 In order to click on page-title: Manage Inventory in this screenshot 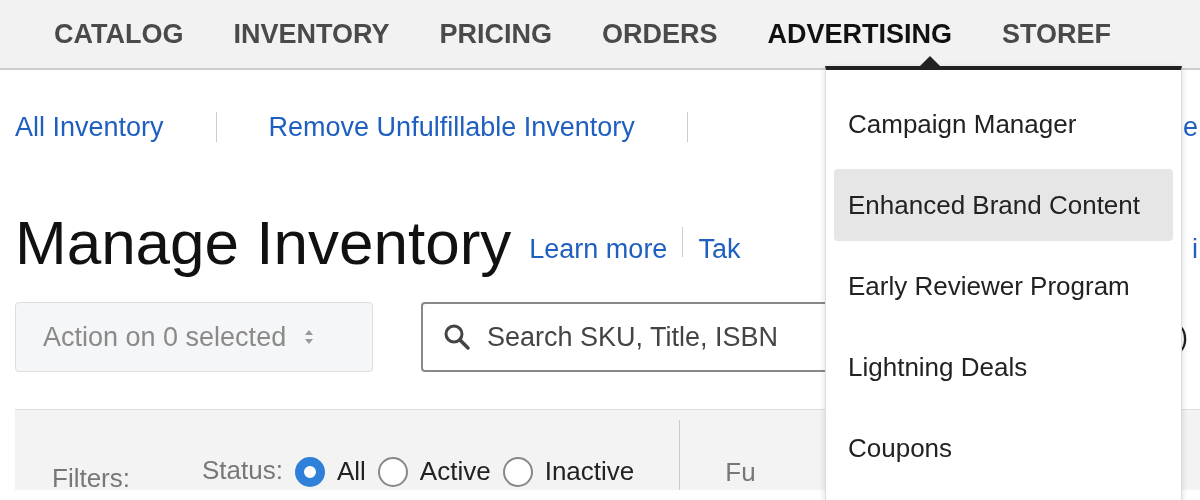, I will do `click(263, 242)`.